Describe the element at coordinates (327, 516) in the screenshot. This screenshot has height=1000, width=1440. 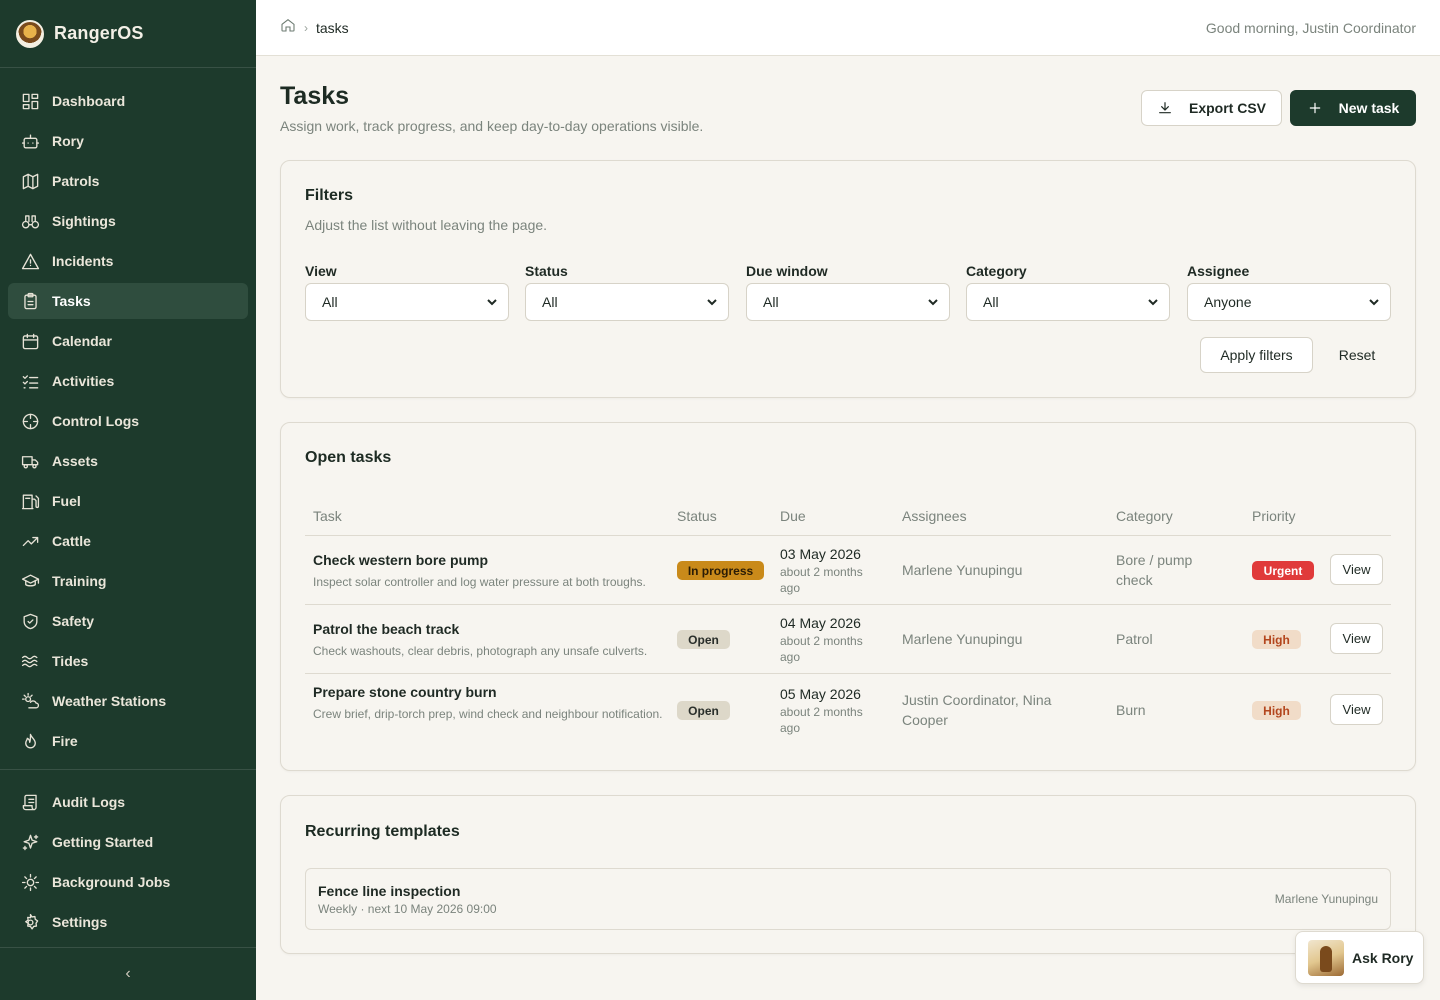
I see `column-header-task: Task` at that location.